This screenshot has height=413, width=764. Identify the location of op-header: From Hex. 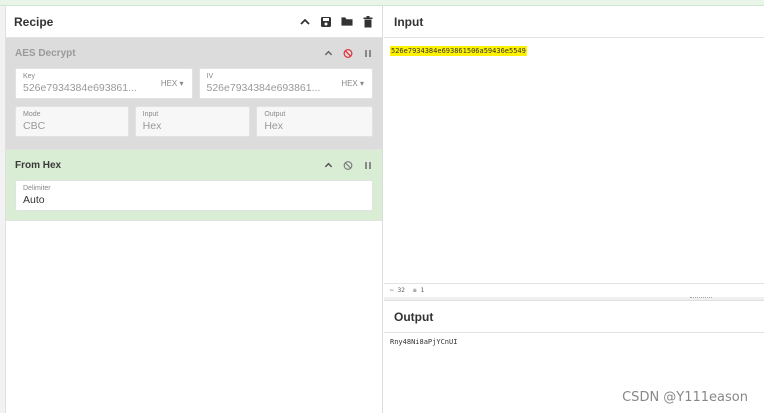
(194, 165).